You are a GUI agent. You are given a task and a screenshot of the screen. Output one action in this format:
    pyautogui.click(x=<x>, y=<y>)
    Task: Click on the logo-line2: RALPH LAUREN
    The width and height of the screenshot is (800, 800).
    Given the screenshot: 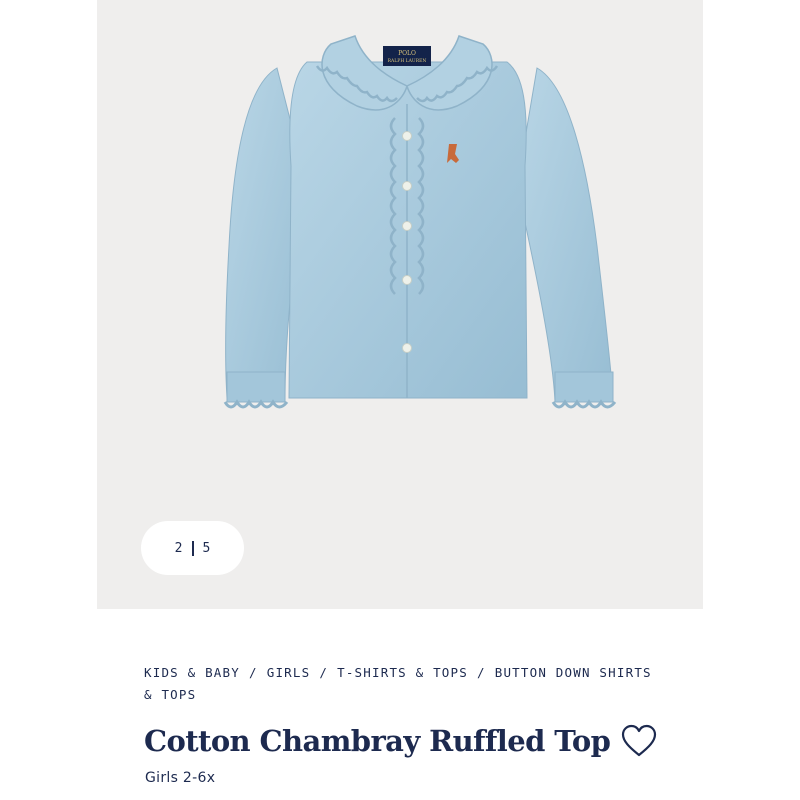 What is the action you would take?
    pyautogui.click(x=407, y=61)
    